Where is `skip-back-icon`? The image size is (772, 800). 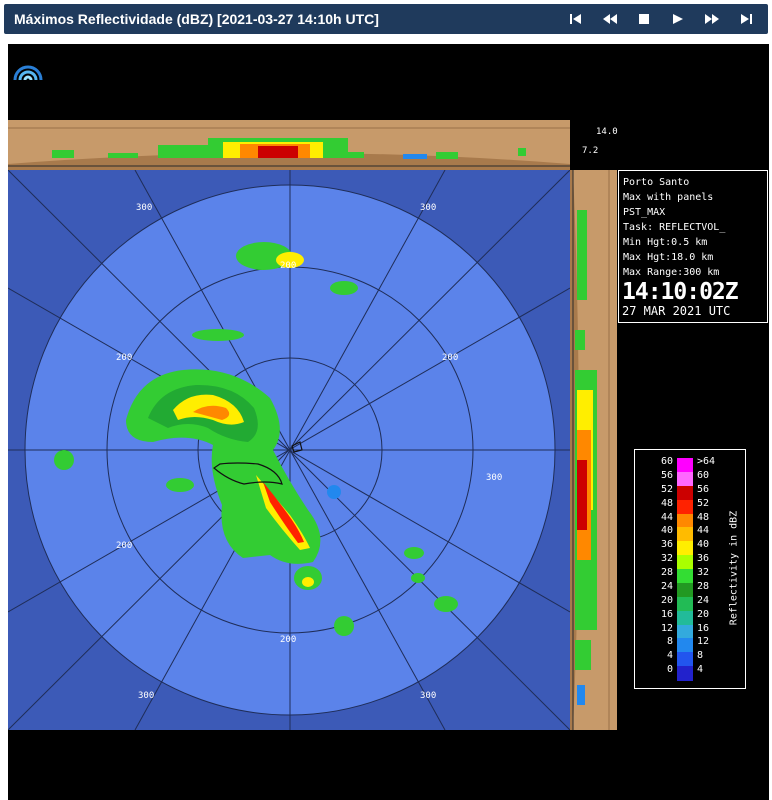
skip-back-icon is located at coordinates (575, 19).